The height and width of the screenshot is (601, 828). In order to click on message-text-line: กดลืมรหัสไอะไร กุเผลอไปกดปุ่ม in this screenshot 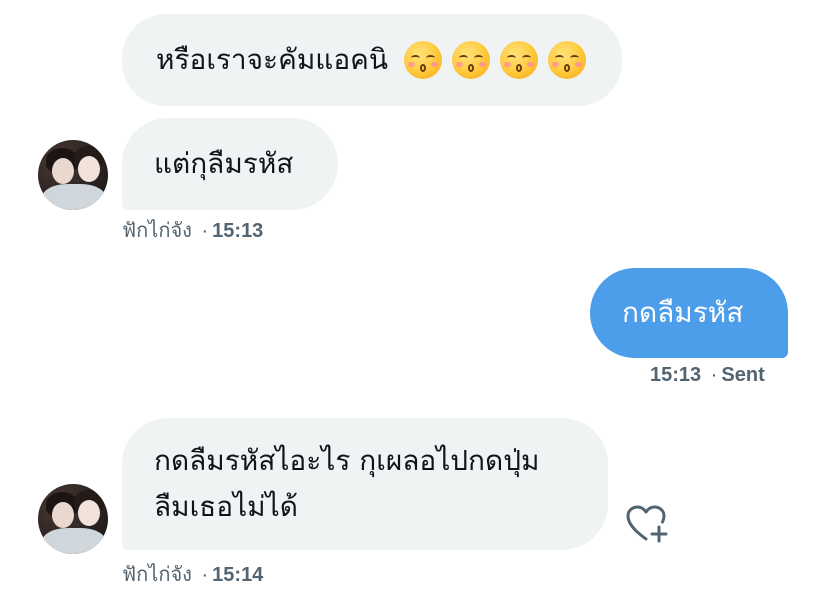, I will do `click(347, 460)`.